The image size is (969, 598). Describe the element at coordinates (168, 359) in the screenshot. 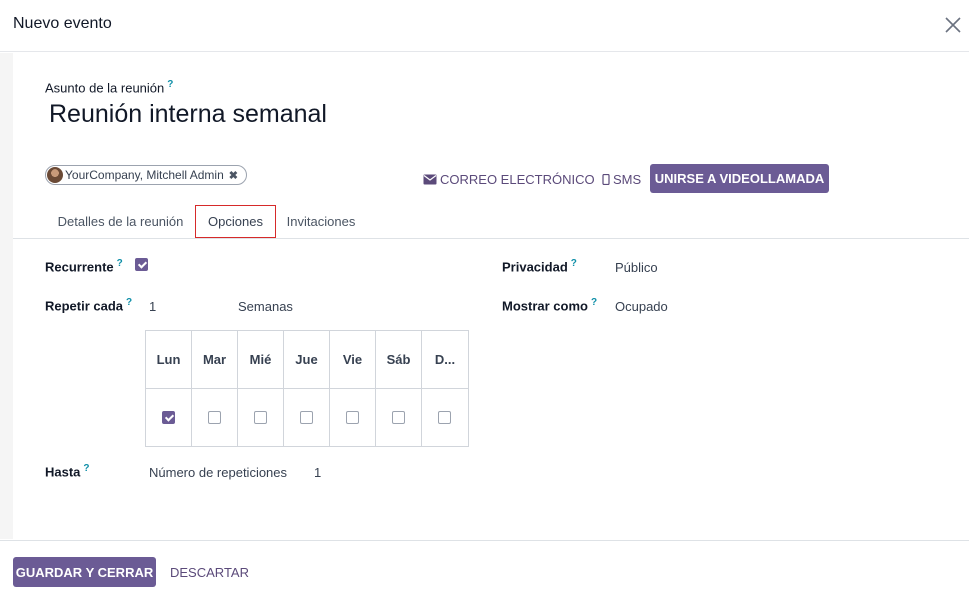

I see `day-header: Lun` at that location.